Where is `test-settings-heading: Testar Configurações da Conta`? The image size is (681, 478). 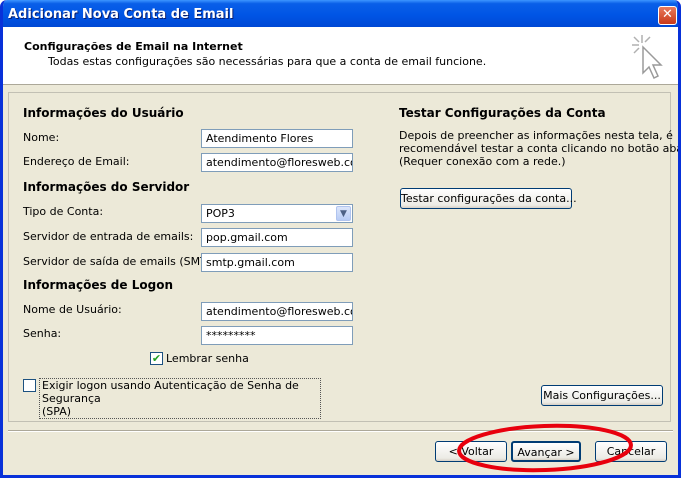 test-settings-heading: Testar Configurações da Conta is located at coordinates (502, 113).